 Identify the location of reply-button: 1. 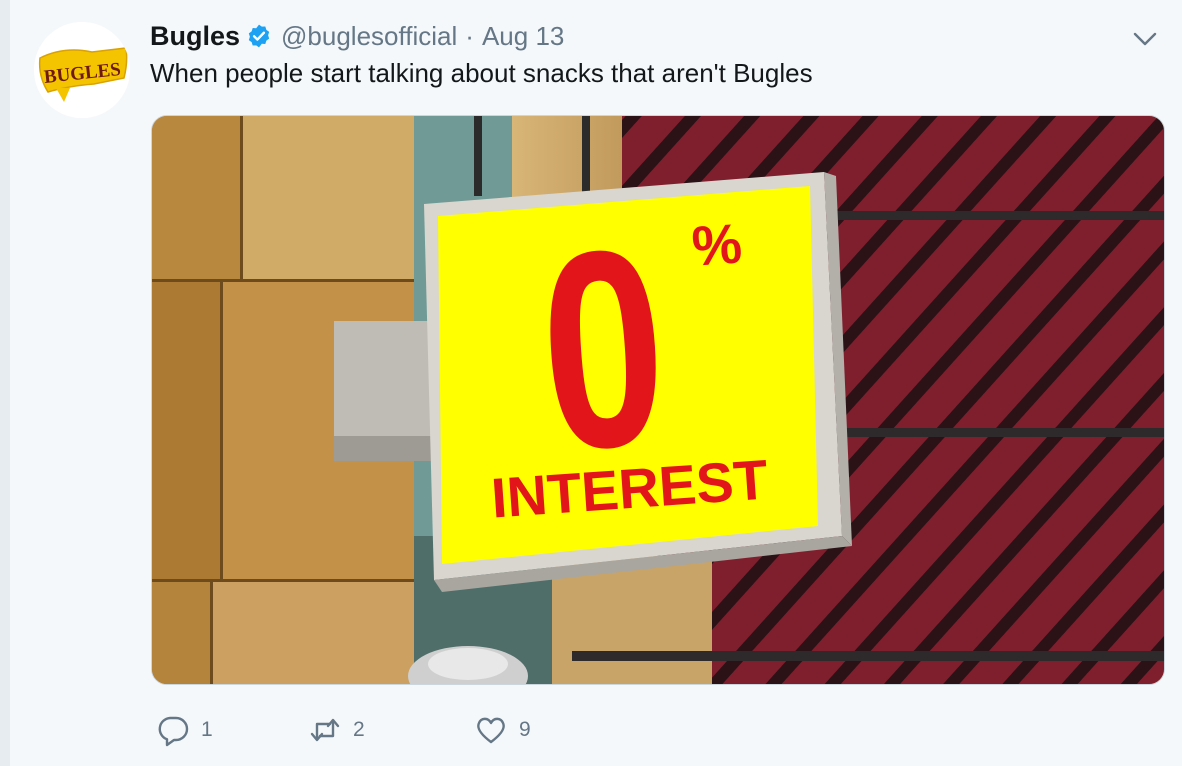
(184, 730).